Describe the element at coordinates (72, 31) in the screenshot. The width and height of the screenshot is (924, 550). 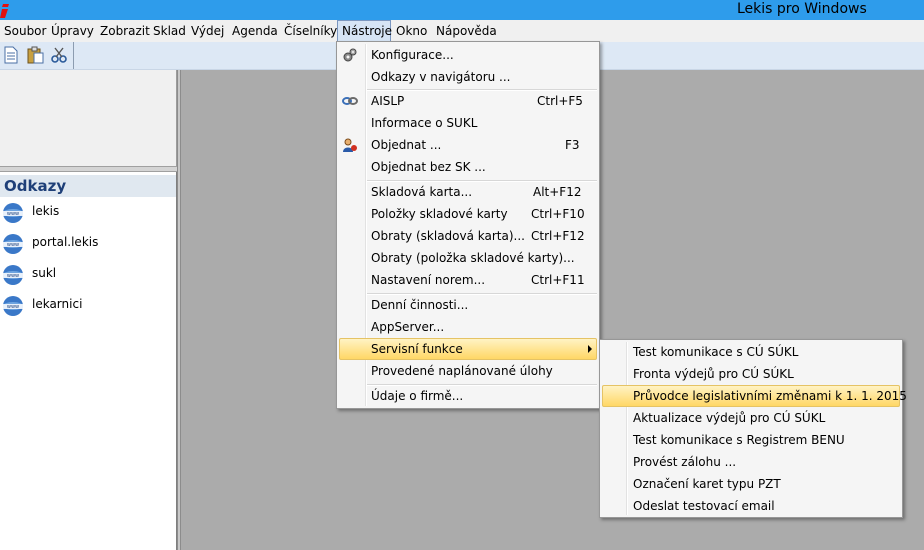
I see `menu-upravy: Úpravy` at that location.